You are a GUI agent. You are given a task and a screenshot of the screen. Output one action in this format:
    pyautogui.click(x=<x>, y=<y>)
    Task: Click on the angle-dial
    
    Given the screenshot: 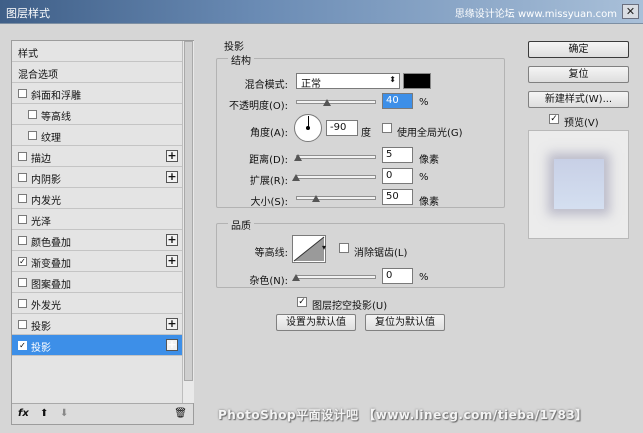 What is the action you would take?
    pyautogui.click(x=308, y=128)
    